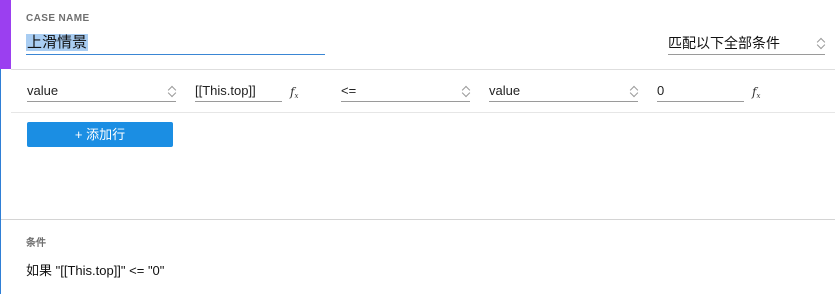 The image size is (835, 294). Describe the element at coordinates (564, 91) in the screenshot. I see `right-value-type-select: value` at that location.